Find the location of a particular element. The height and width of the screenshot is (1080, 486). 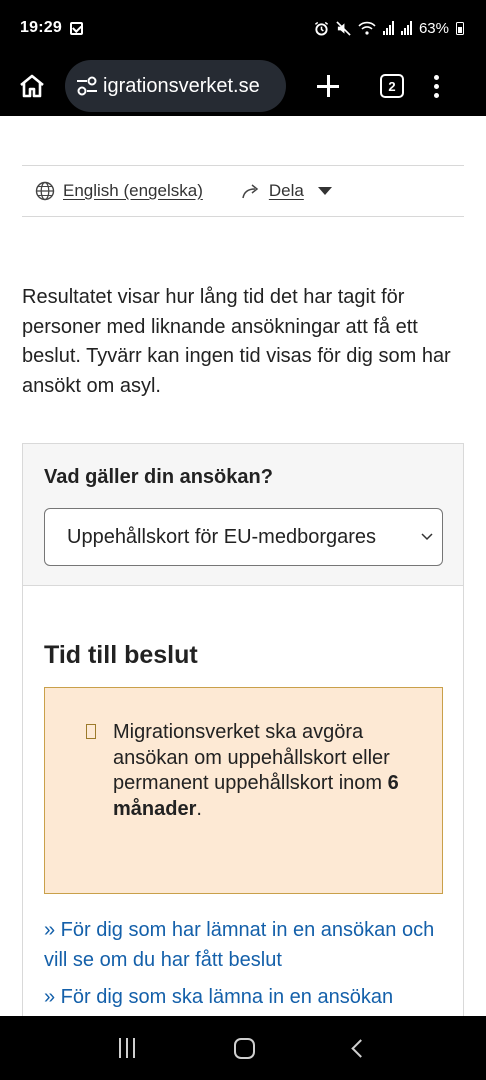

tune-icon is located at coordinates (87, 86).